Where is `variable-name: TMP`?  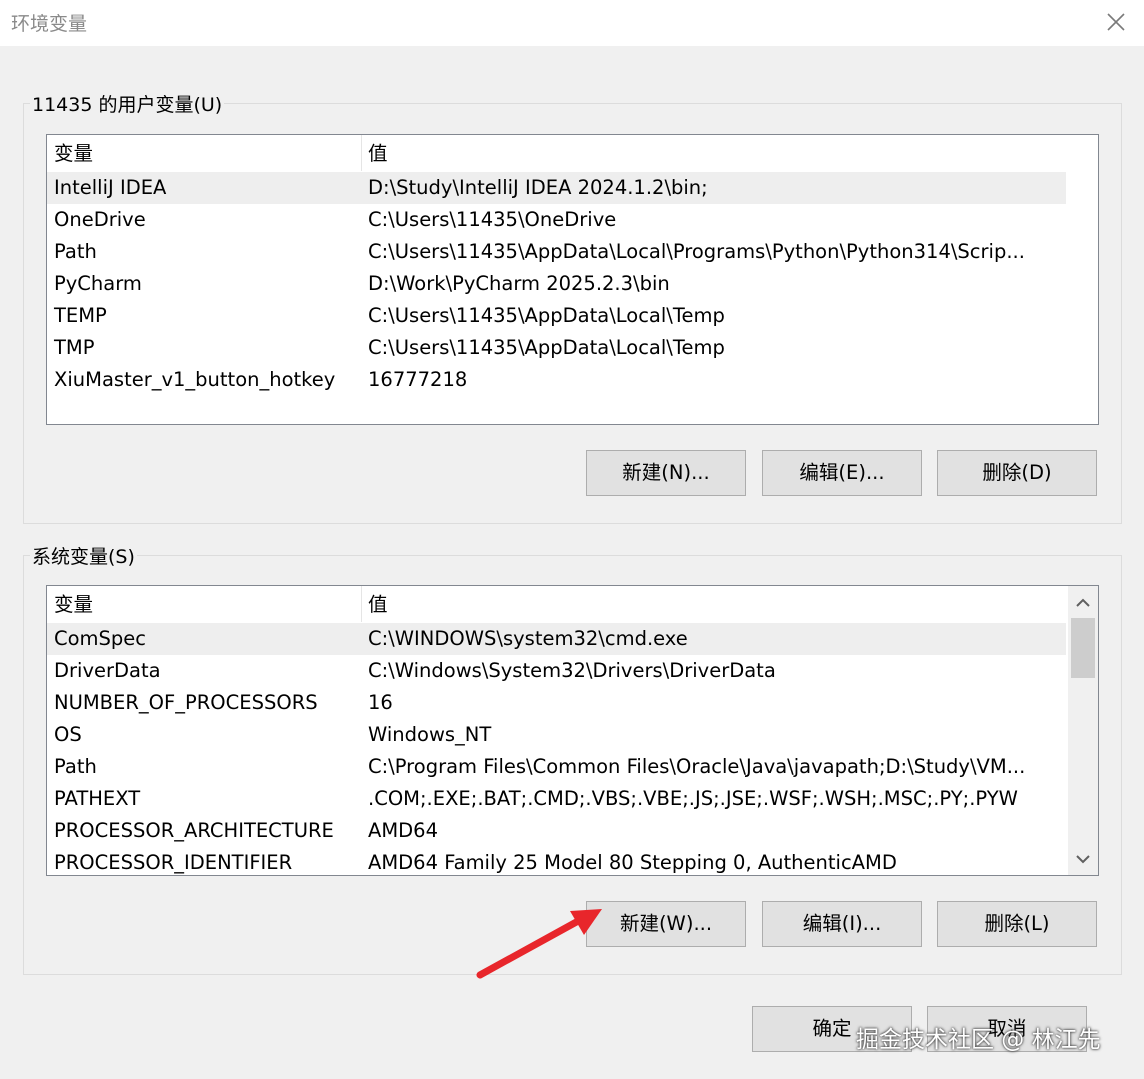
variable-name: TMP is located at coordinates (74, 347).